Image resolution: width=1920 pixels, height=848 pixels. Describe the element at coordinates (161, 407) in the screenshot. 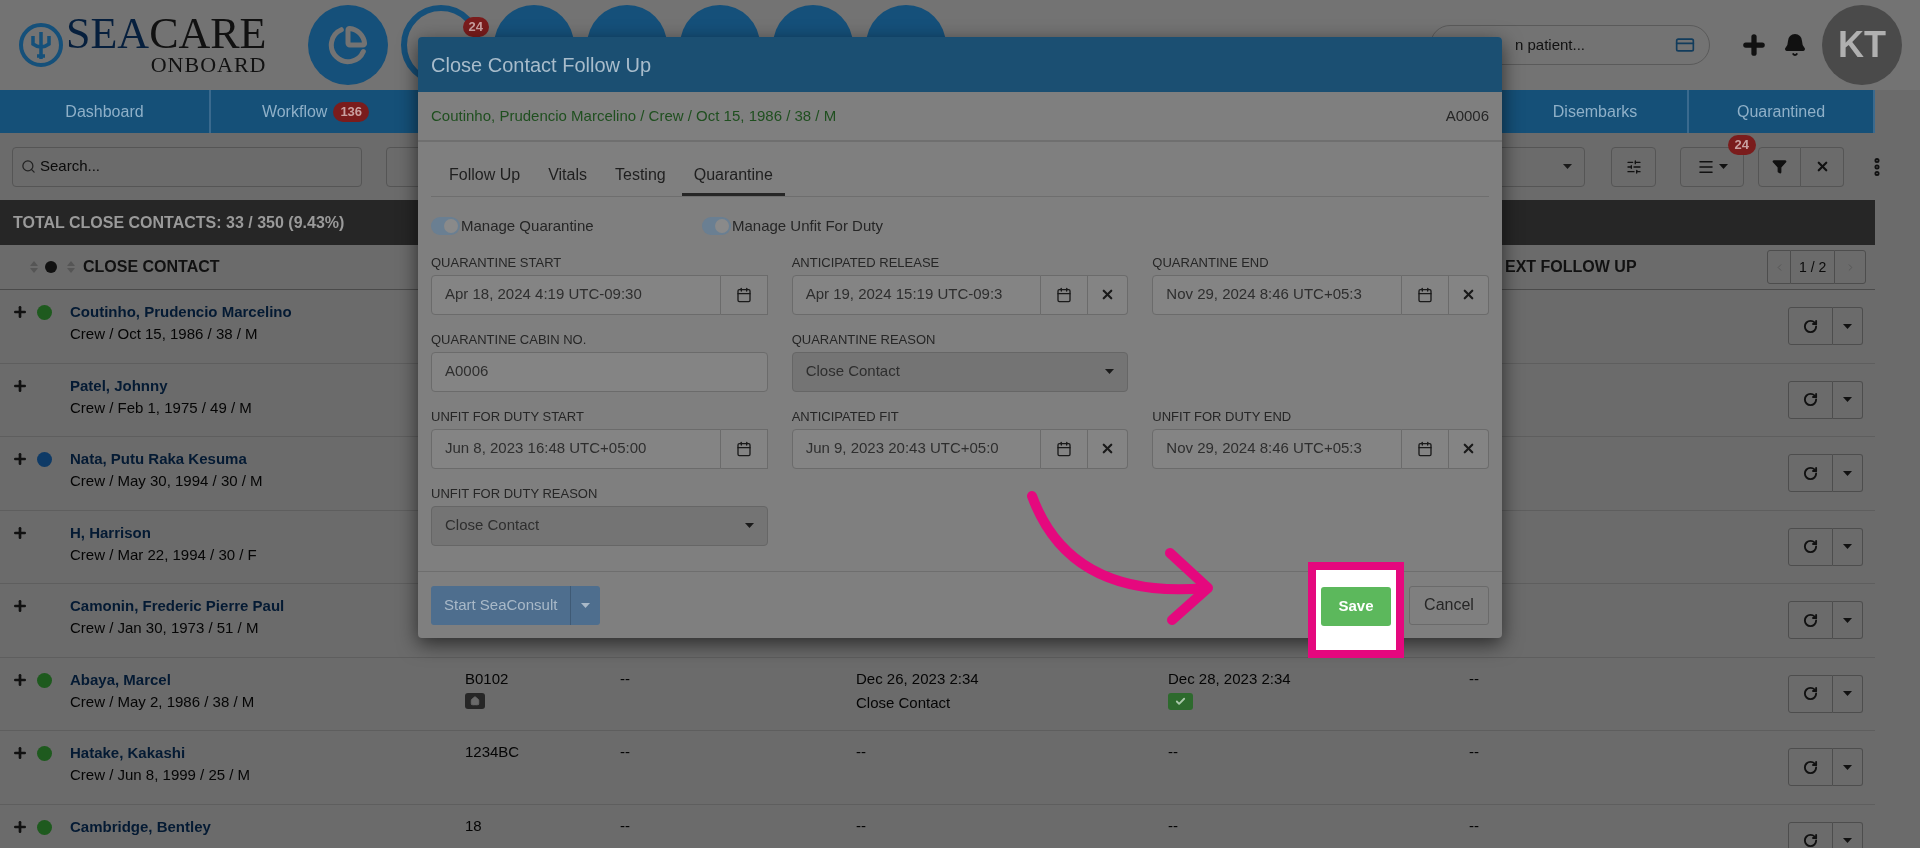

I see `contact-details: Crew / Feb 1, 1975 / 49 / M` at that location.